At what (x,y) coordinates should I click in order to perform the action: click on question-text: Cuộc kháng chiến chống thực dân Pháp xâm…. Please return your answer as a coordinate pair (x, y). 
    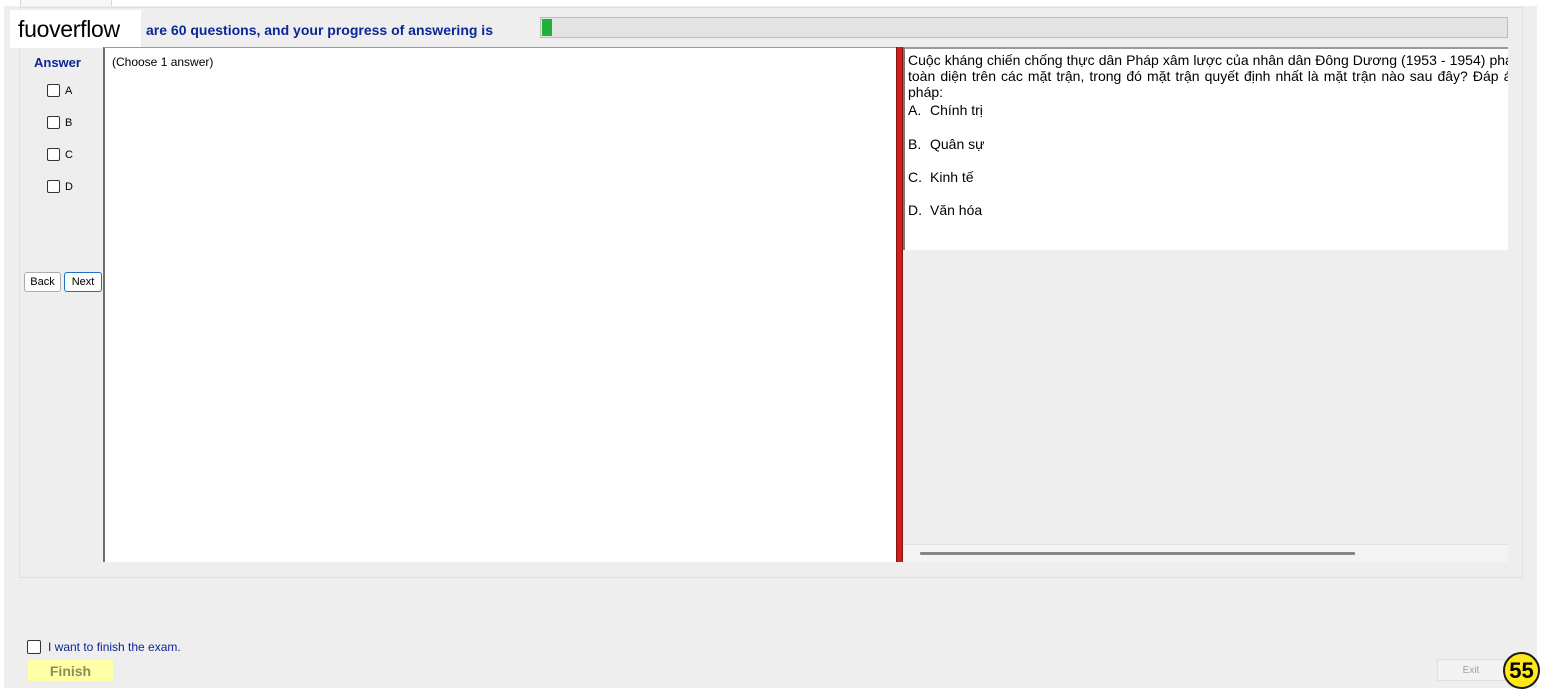
    Looking at the image, I should click on (1208, 76).